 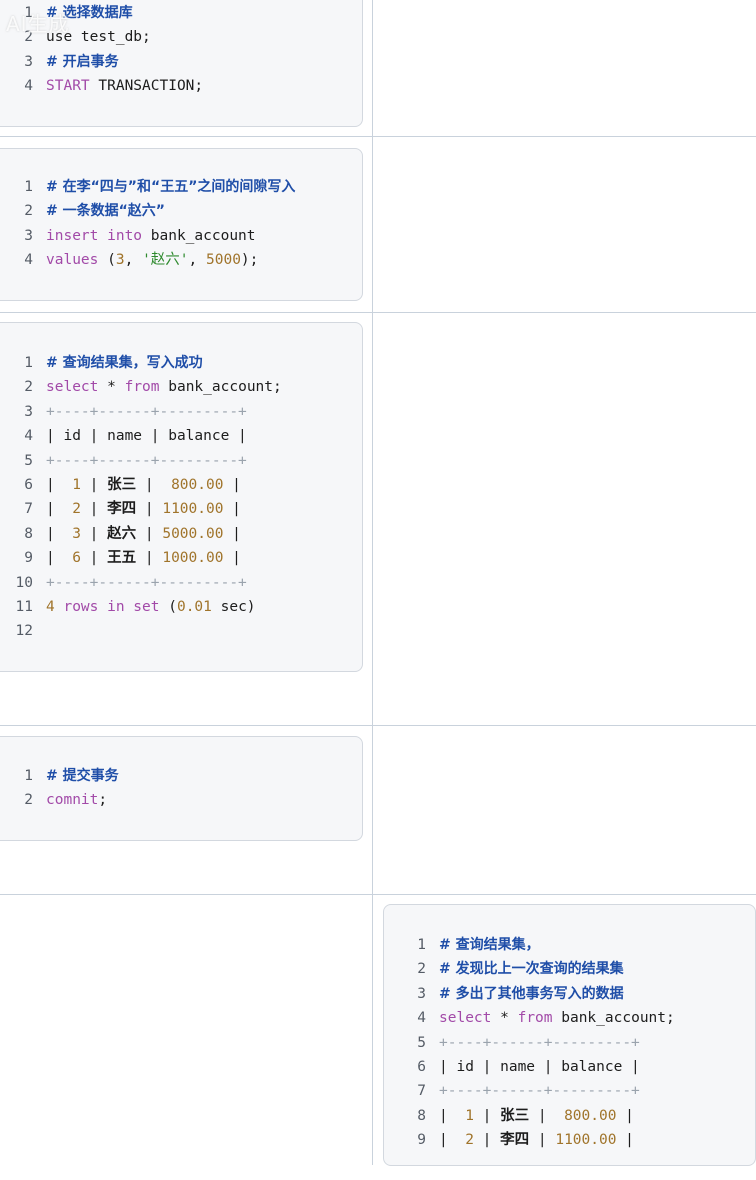 I want to click on code-text: # 在李“四与”和“王五”之间的间隙写入, so click(x=170, y=187).